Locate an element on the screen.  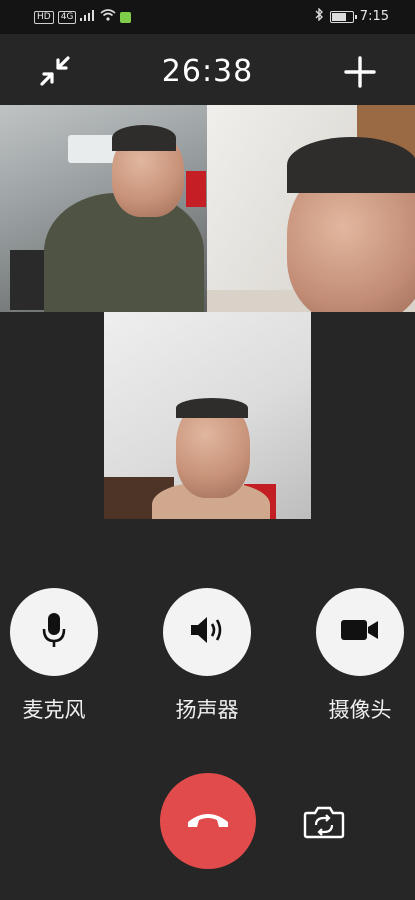
camera-button: 摄像头 is located at coordinates (360, 656).